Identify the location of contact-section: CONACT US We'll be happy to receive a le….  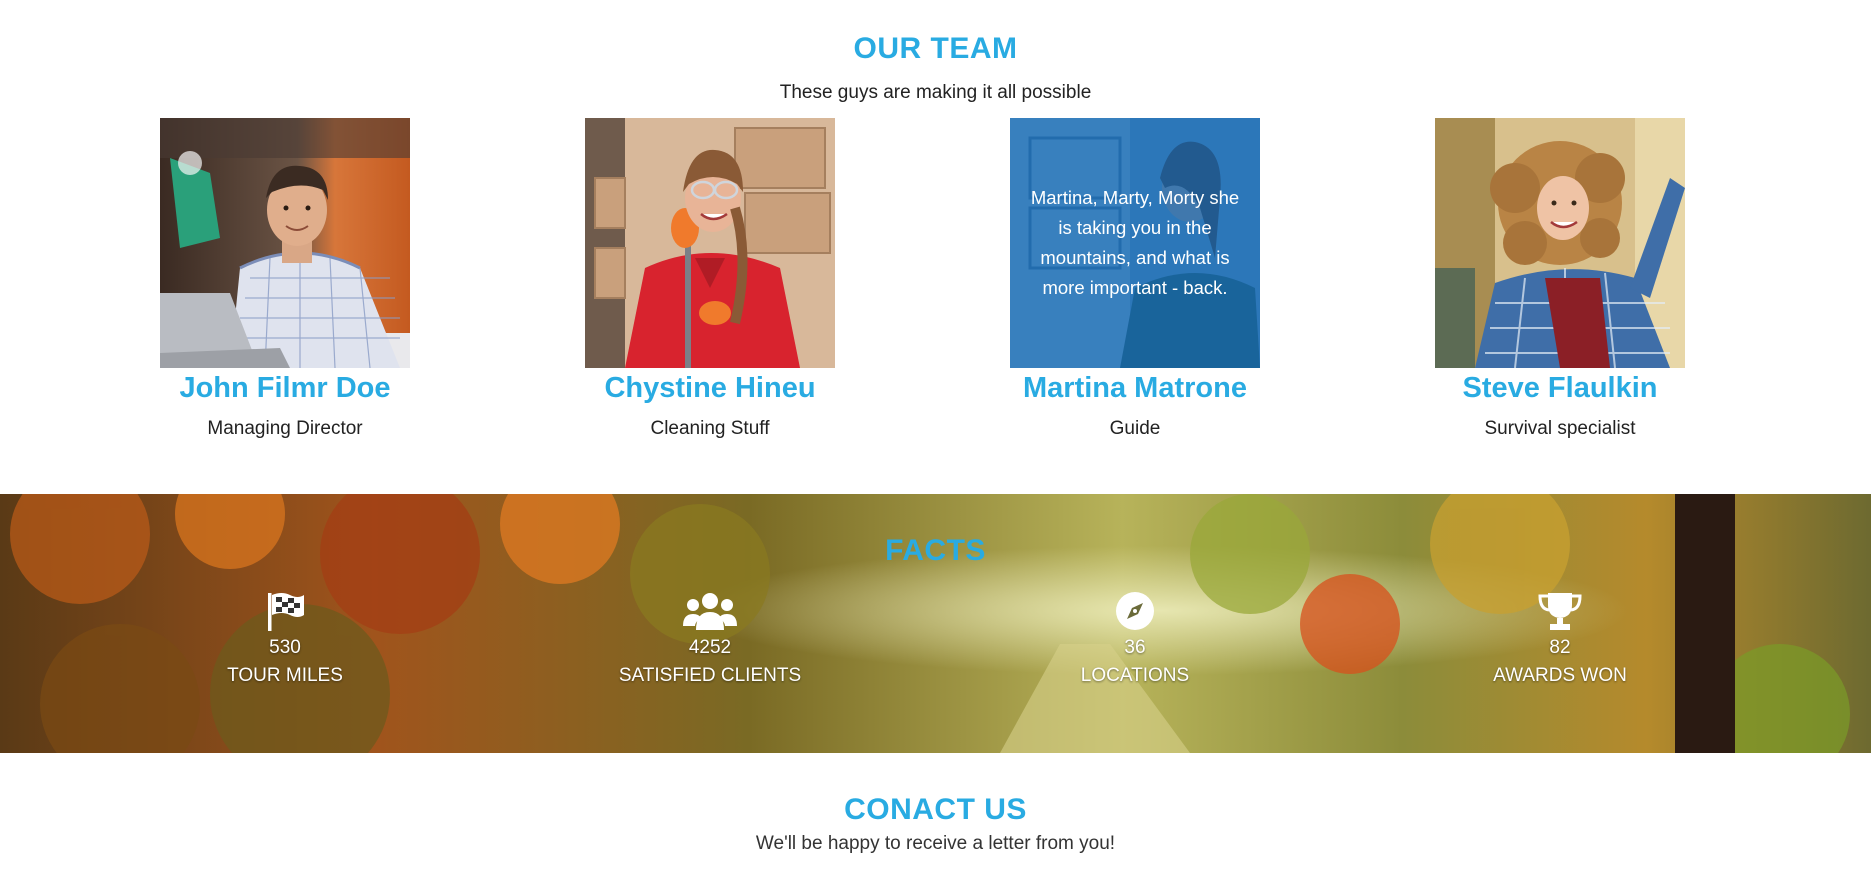
(935, 811).